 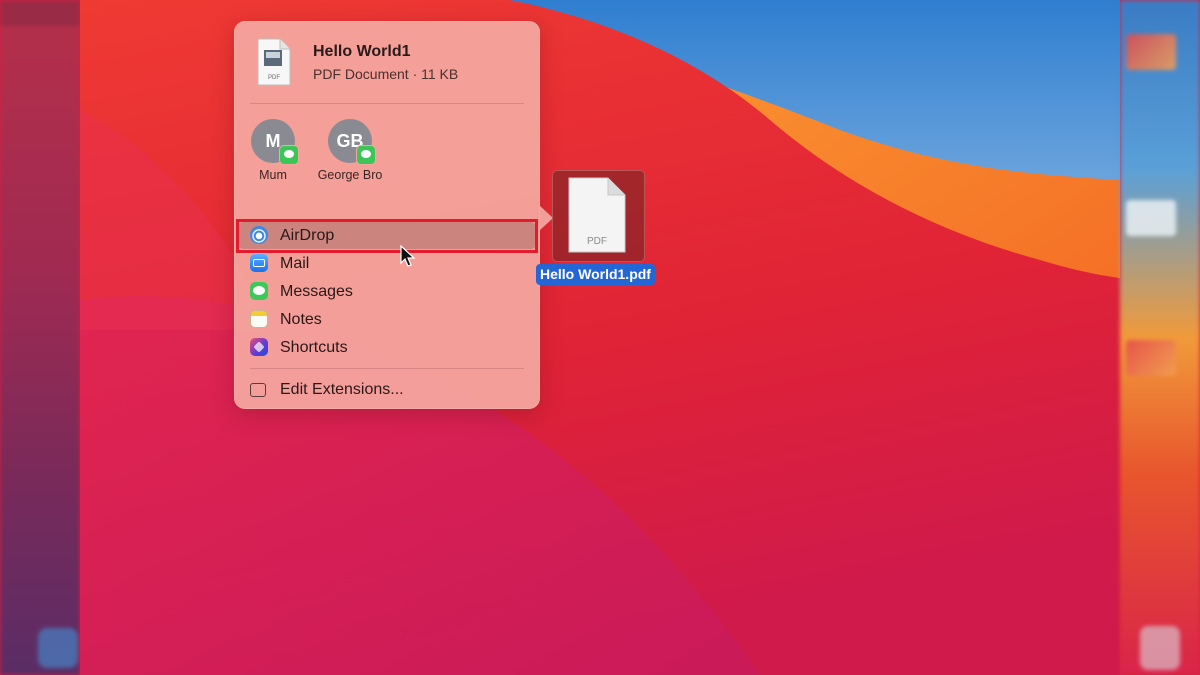 I want to click on file-name-label: Hello World1.pdf, so click(x=595, y=274).